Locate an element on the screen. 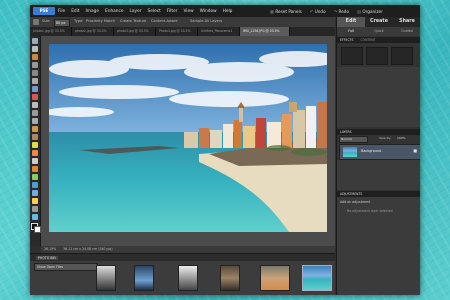 The image size is (450, 300). photo-bin-tab: PHOTO BIN is located at coordinates (47, 257).